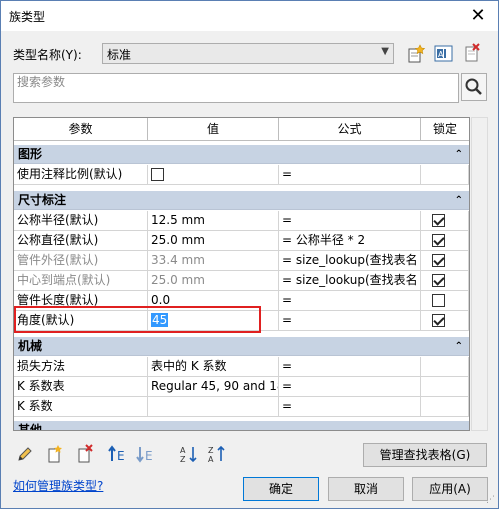 This screenshot has height=509, width=499. Describe the element at coordinates (241, 200) in the screenshot. I see `group-dimensions: 尺寸标注 ⌃` at that location.